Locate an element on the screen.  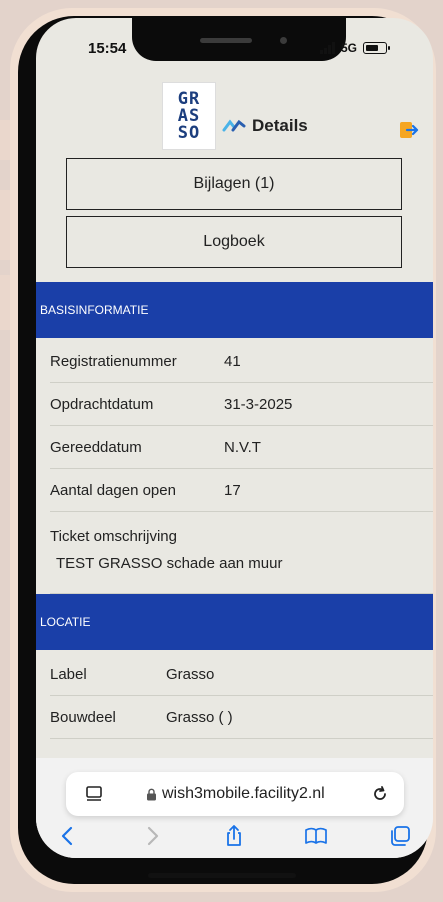
row-label: Label is located at coordinates (68, 674).